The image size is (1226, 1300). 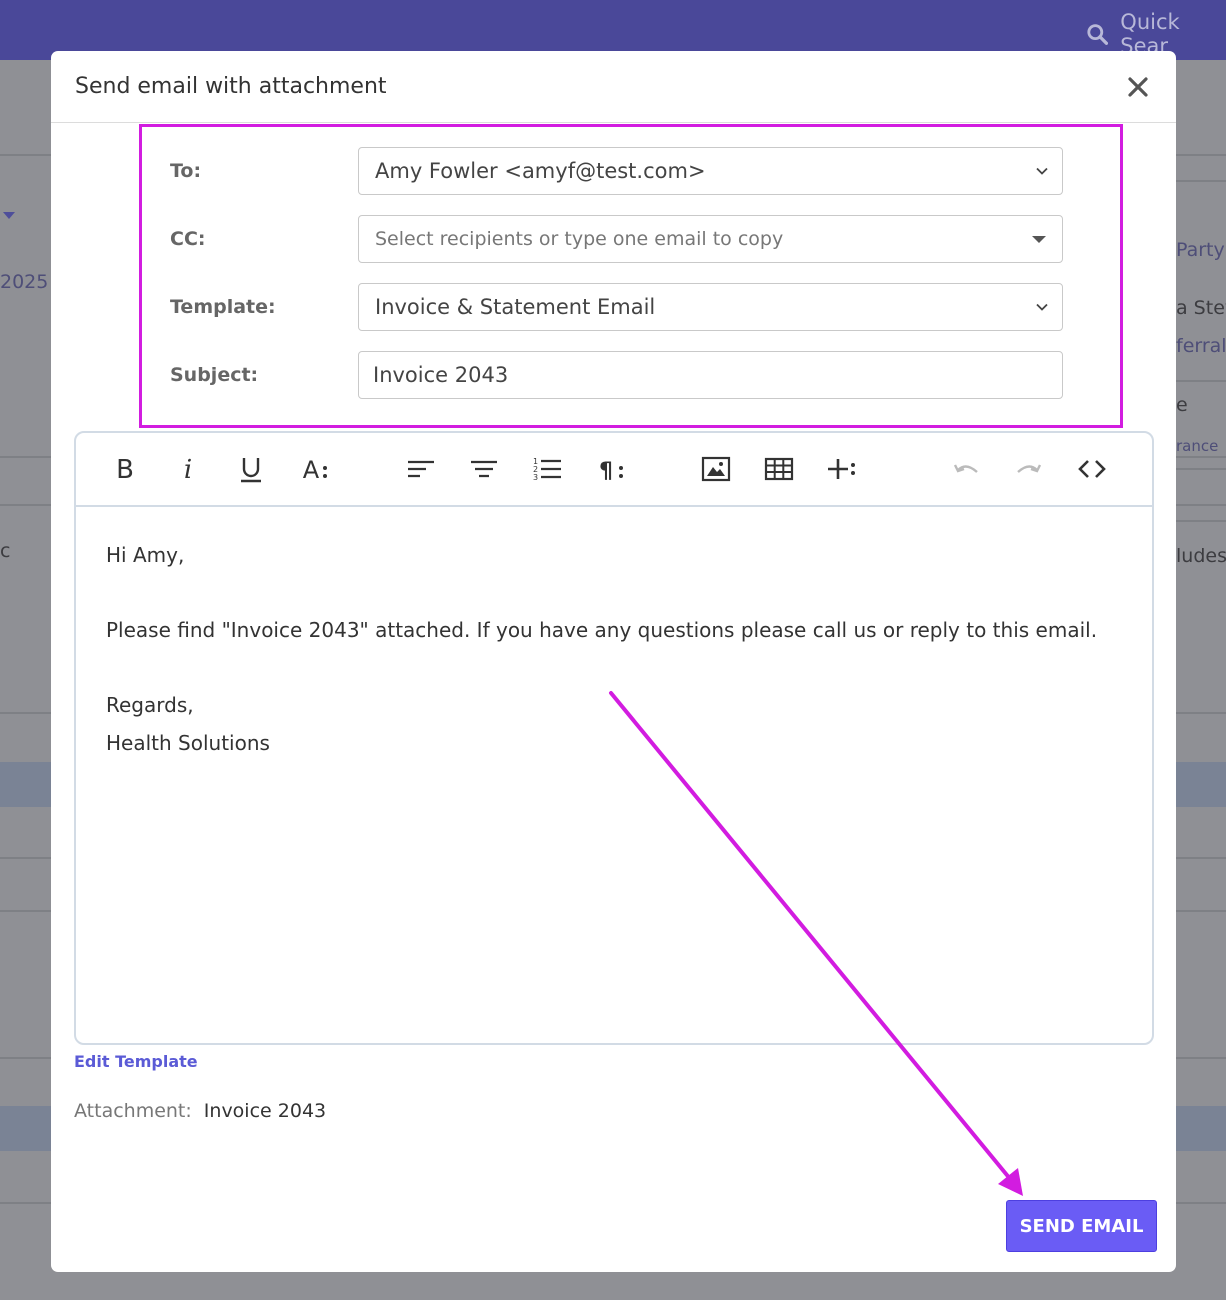 I want to click on italic-button: i, so click(x=188, y=469).